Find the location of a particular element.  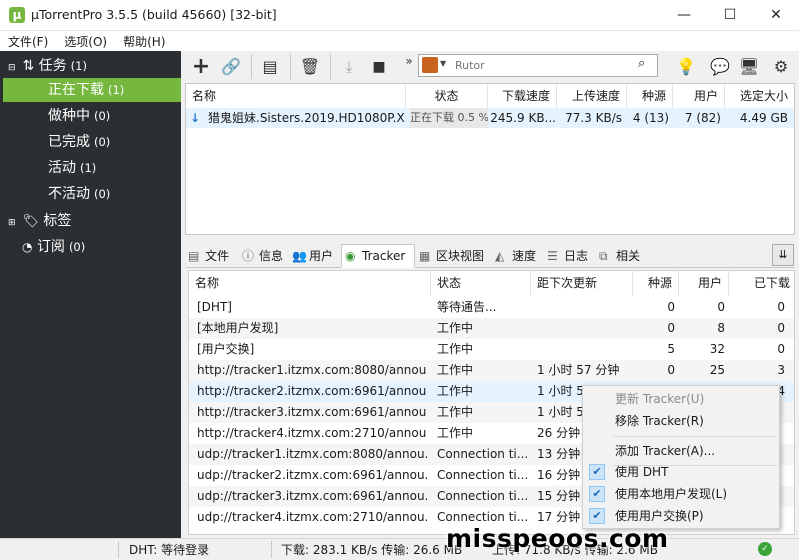

related-icon: ⧉ is located at coordinates (603, 256).